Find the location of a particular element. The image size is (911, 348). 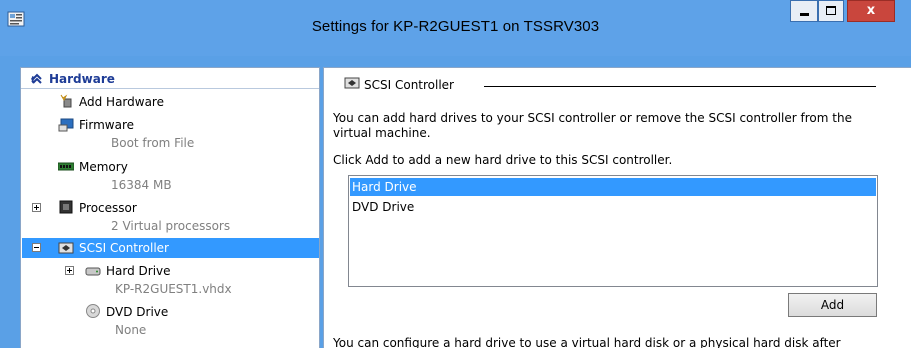

dvd-drive-icon is located at coordinates (93, 311).